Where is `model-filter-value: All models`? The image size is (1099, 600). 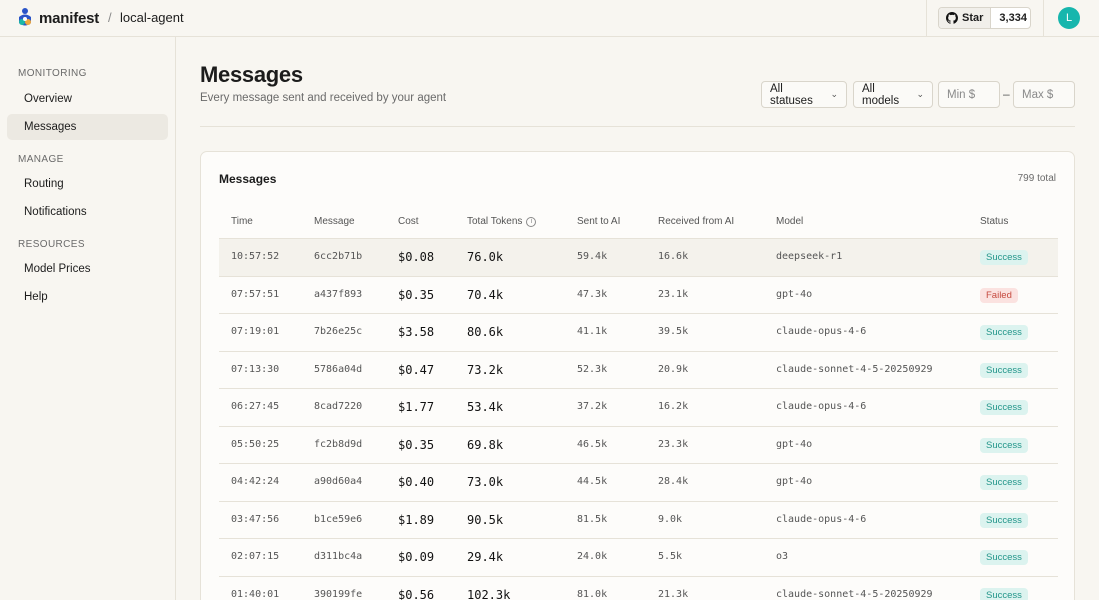
model-filter-value: All models is located at coordinates (881, 94).